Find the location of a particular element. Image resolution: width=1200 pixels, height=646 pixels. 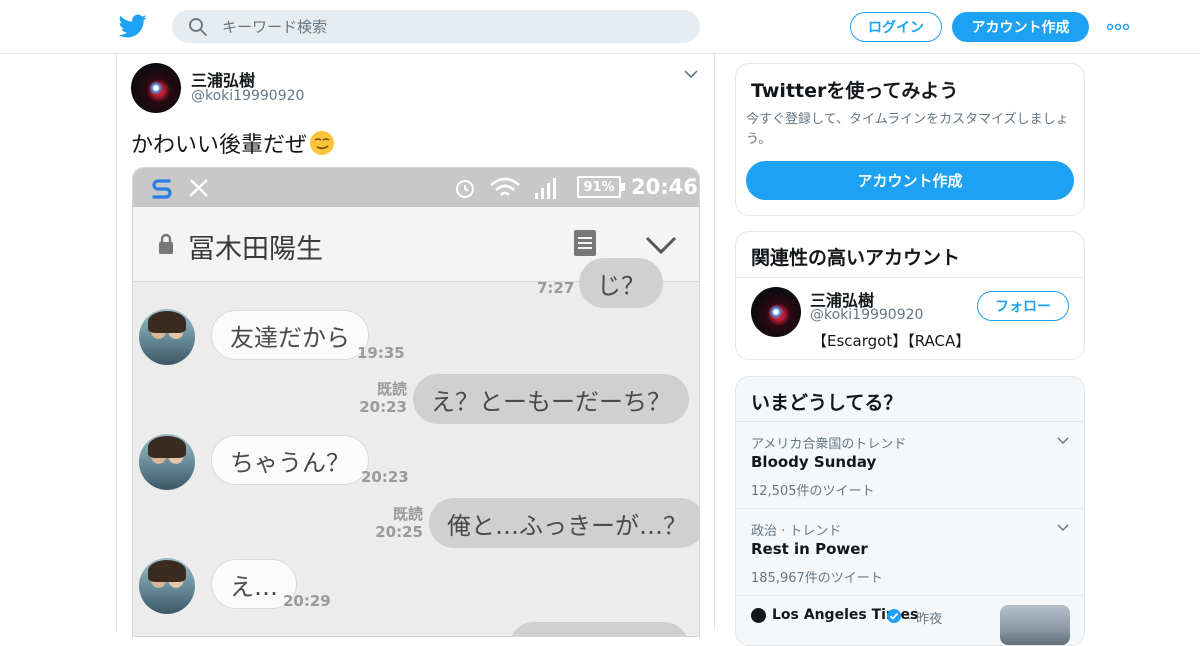

search-icon is located at coordinates (198, 27).